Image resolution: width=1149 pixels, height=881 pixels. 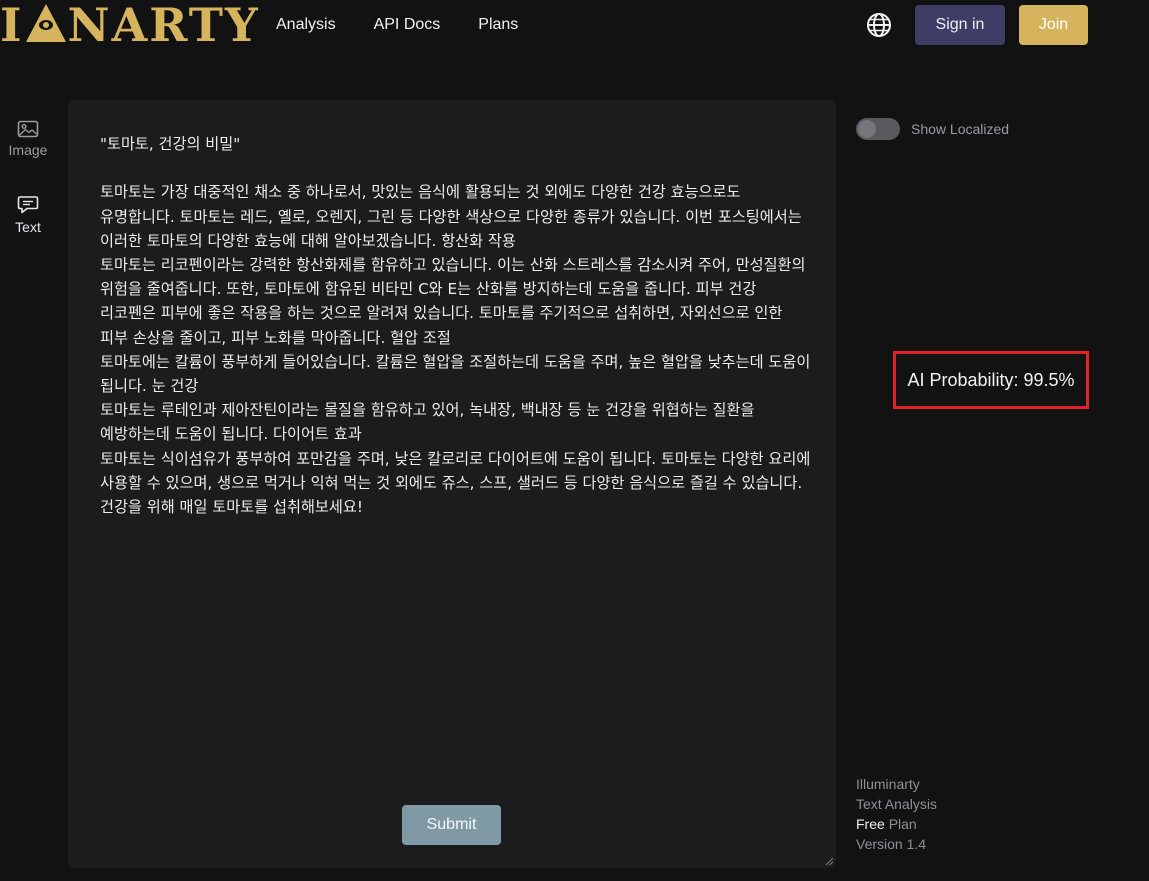 I want to click on submit-button: Submit, so click(x=451, y=825).